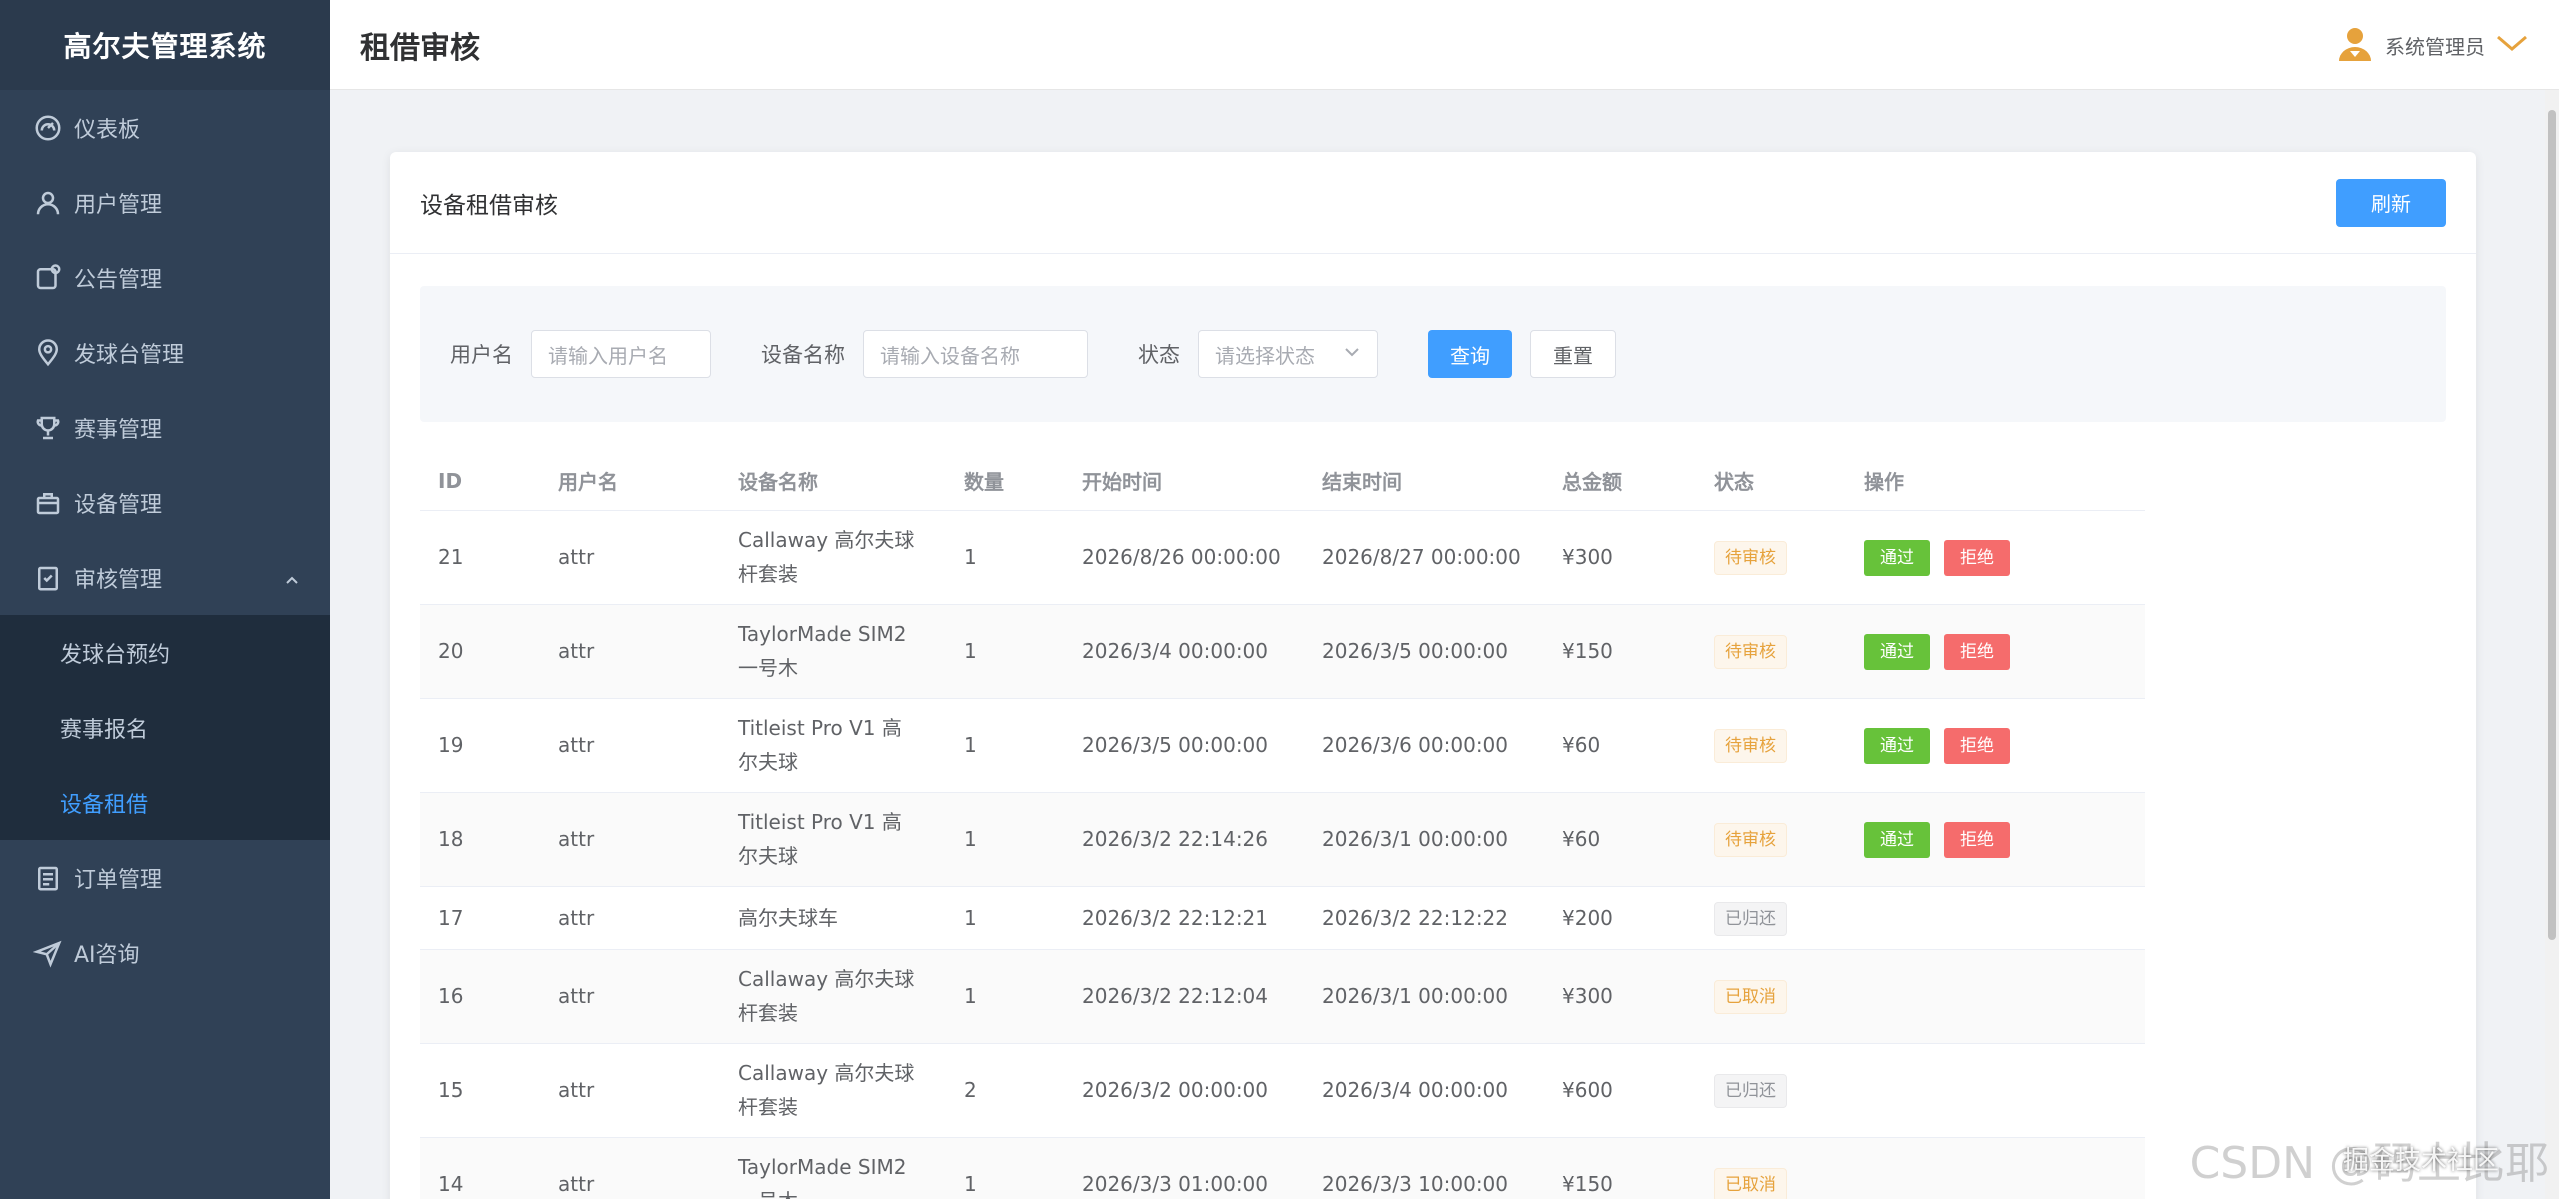 The width and height of the screenshot is (2559, 1199). What do you see at coordinates (1424, 745) in the screenshot?
I see `cell-end: 2026/3/6 00:00:00` at bounding box center [1424, 745].